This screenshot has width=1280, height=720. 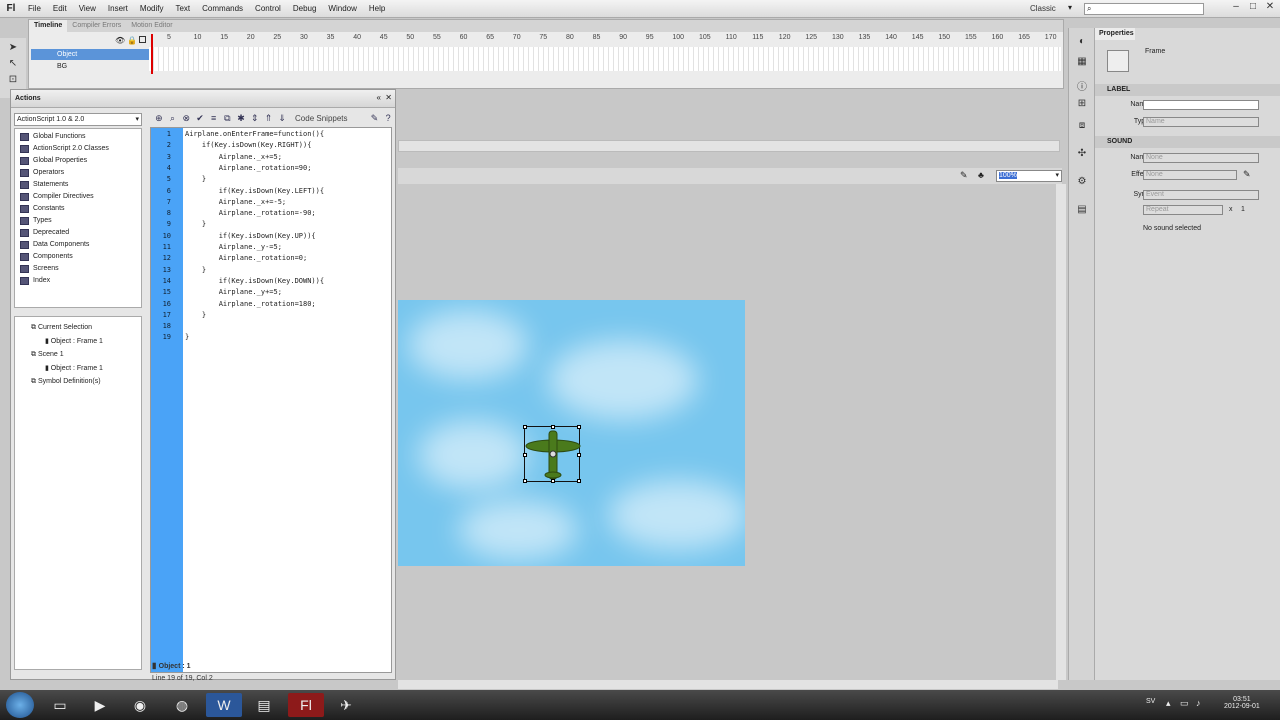 I want to click on menu-item: Control, so click(x=268, y=8).